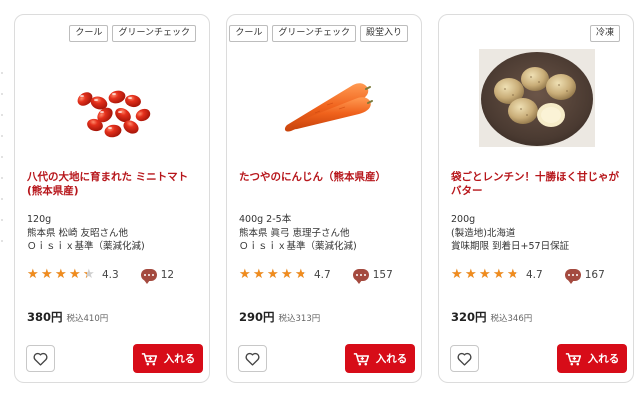 Image resolution: width=640 pixels, height=400 pixels. What do you see at coordinates (483, 233) in the screenshot?
I see `product-origin: (製造地)北海道` at bounding box center [483, 233].